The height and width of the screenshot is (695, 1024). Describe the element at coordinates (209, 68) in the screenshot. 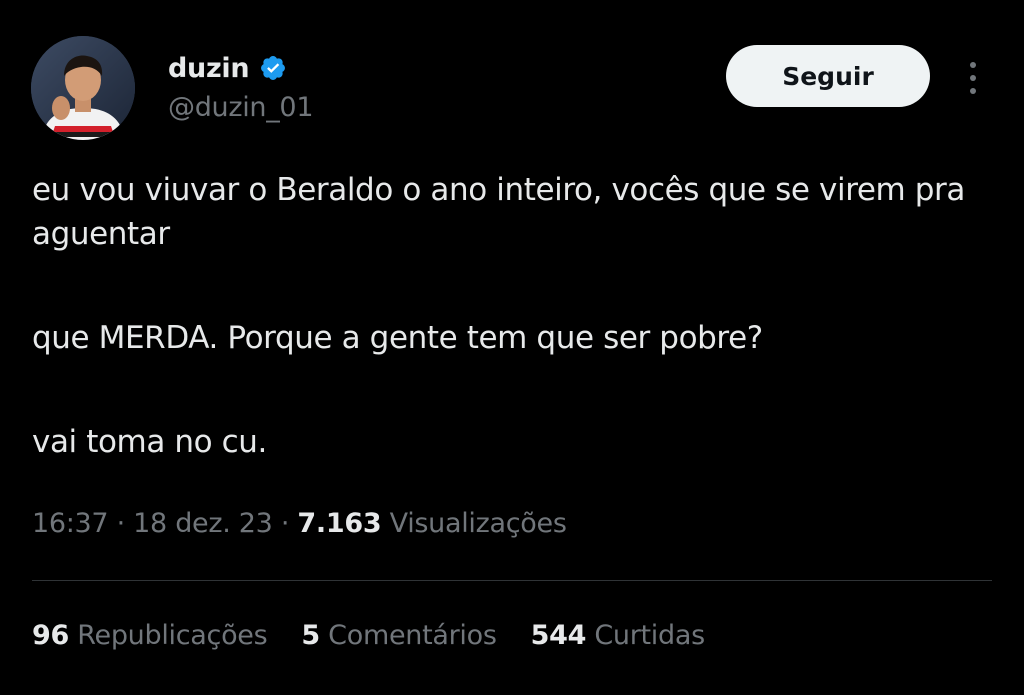

I see `display-name: duzin` at that location.